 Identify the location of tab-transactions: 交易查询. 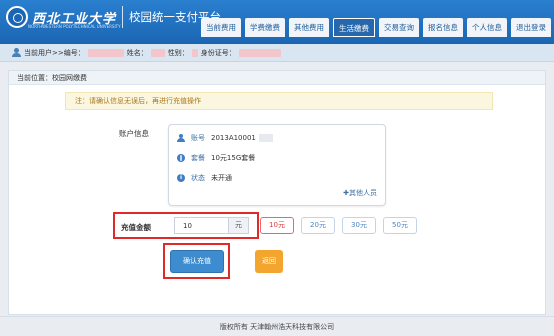
(399, 27).